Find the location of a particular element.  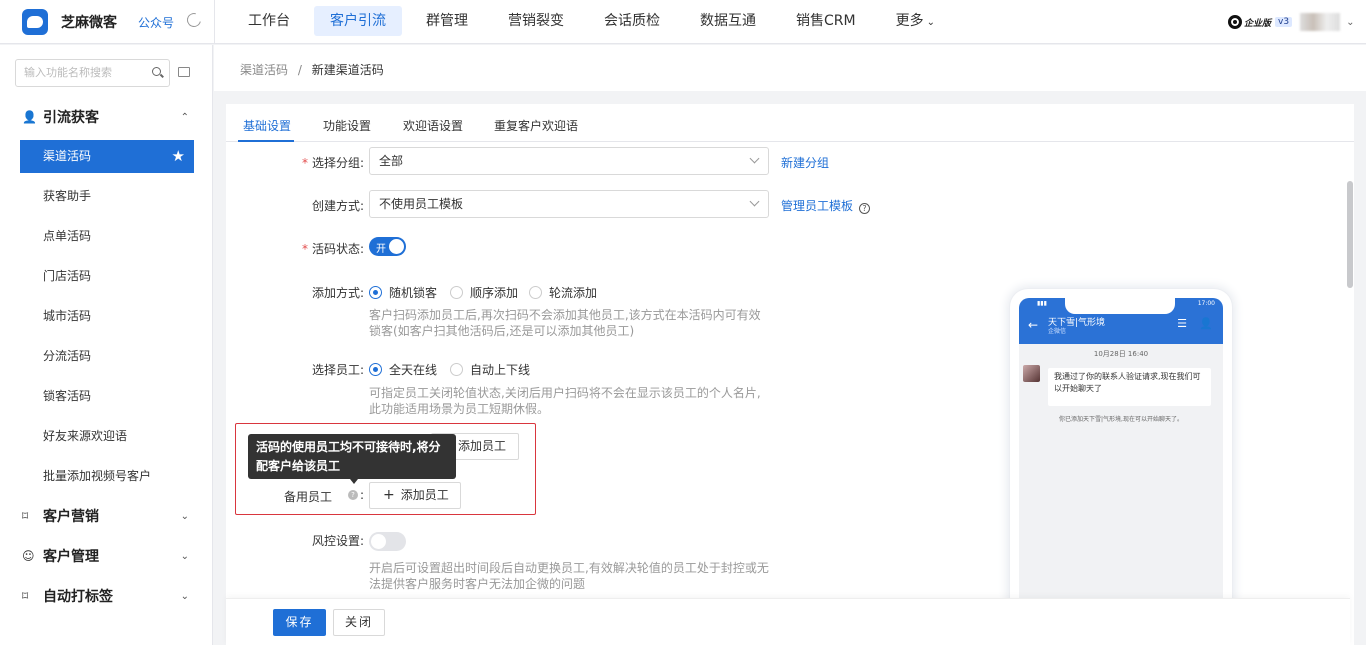

radio-dot is located at coordinates (456, 369).